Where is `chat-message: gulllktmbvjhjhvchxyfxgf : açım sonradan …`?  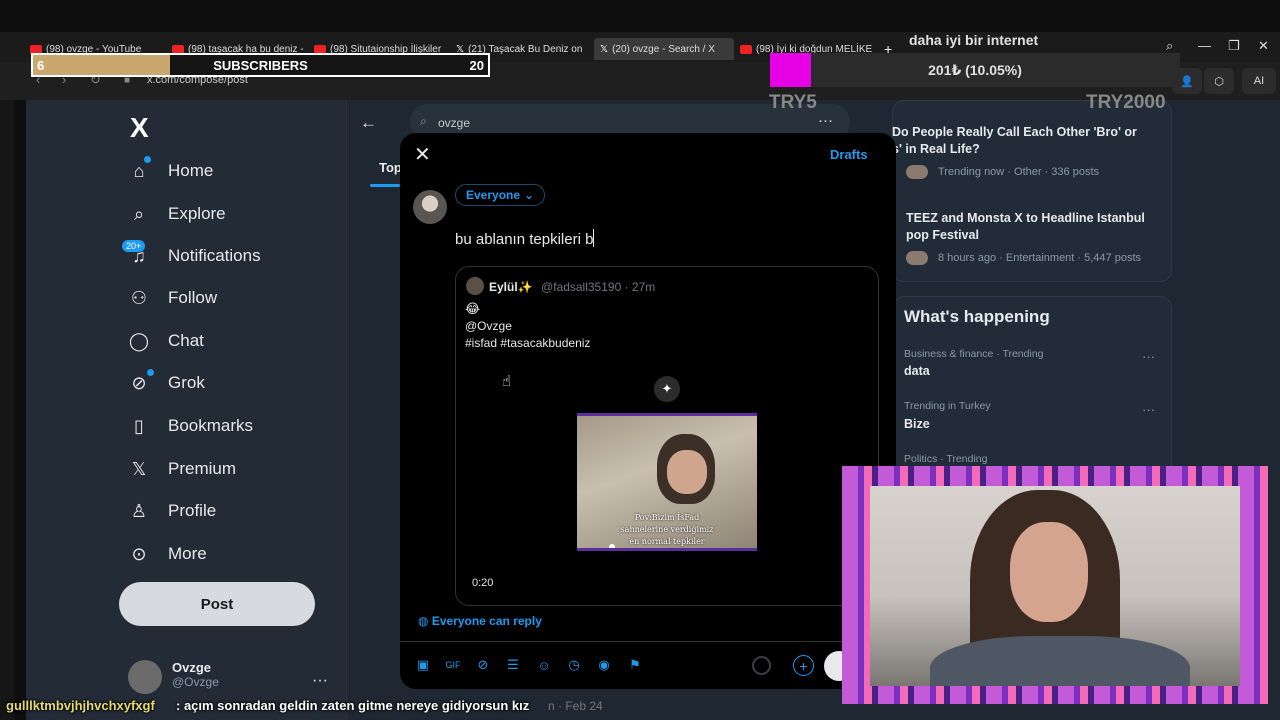
chat-message: gulllktmbvjhjhvchxyfxgf : açım sonradan … is located at coordinates (640, 708).